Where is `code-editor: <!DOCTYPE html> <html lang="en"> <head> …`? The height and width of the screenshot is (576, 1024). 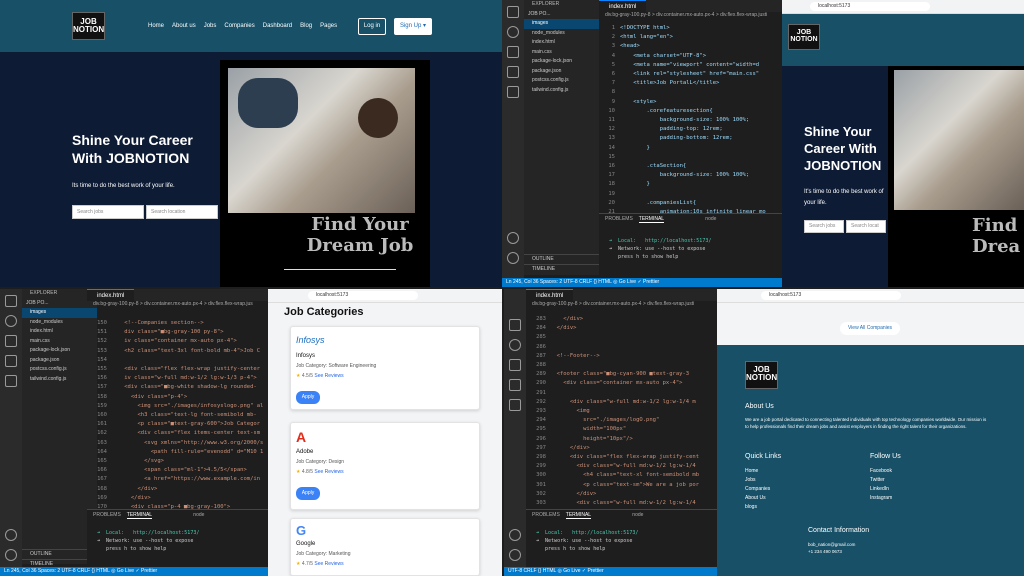 code-editor: <!DOCTYPE html> <html lang="en"> <head> … is located at coordinates (695, 119).